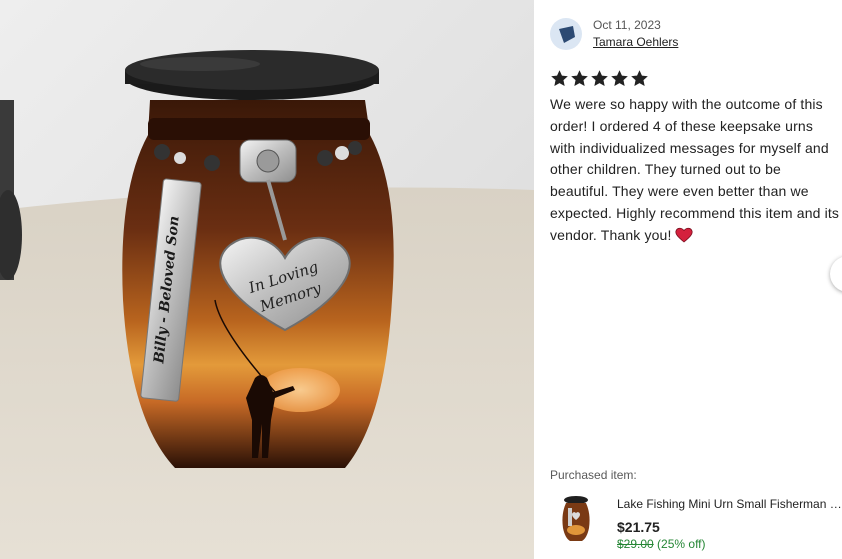 Image resolution: width=842 pixels, height=559 pixels. What do you see at coordinates (836, 274) in the screenshot?
I see `next-photo-button` at bounding box center [836, 274].